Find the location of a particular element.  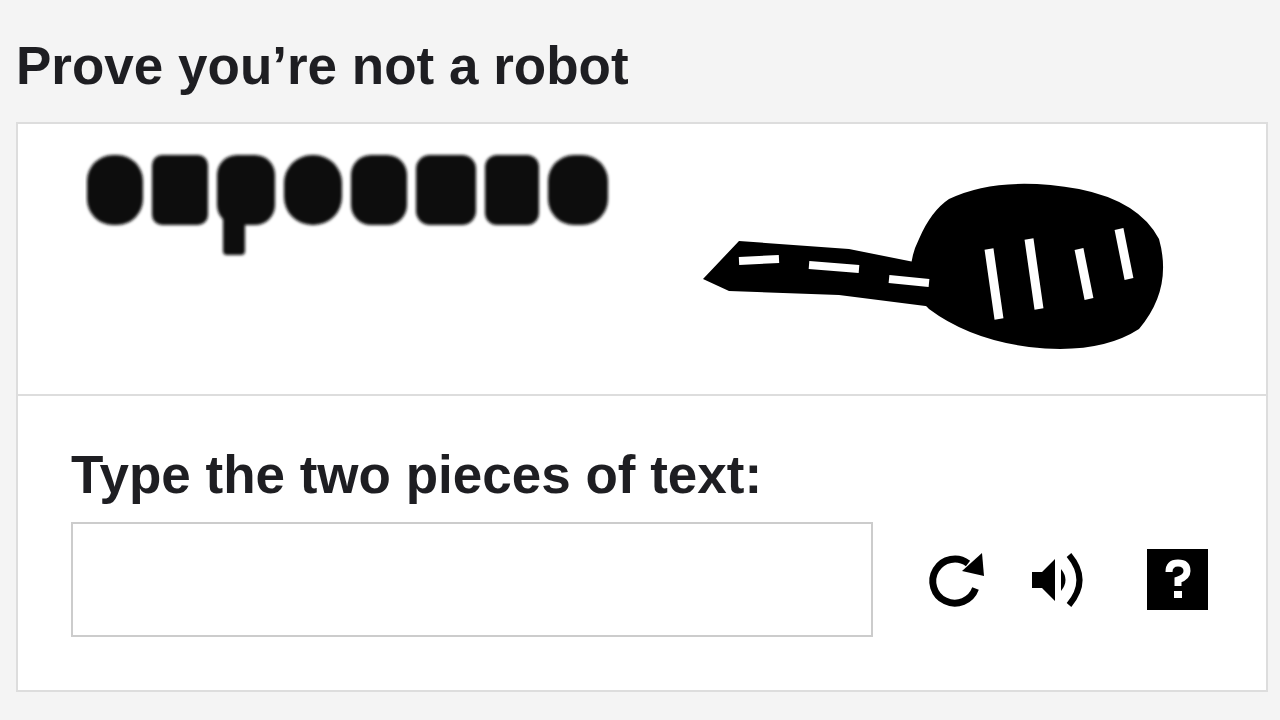

page-title: Prove you’re not a robot is located at coordinates (322, 65).